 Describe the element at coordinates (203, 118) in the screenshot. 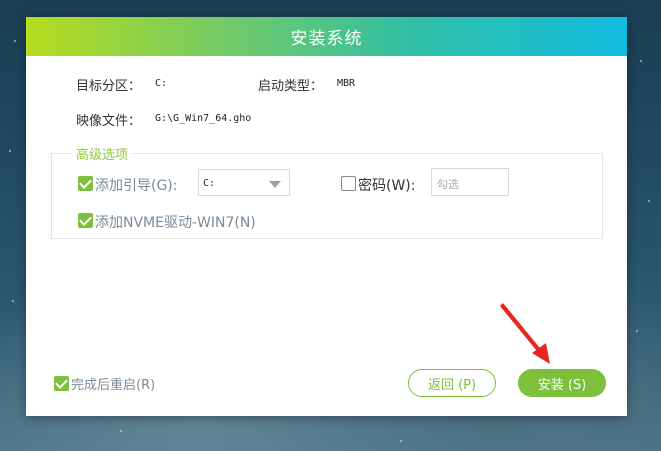

I see `image-file-value: G:\G_Win7_64.gho` at that location.